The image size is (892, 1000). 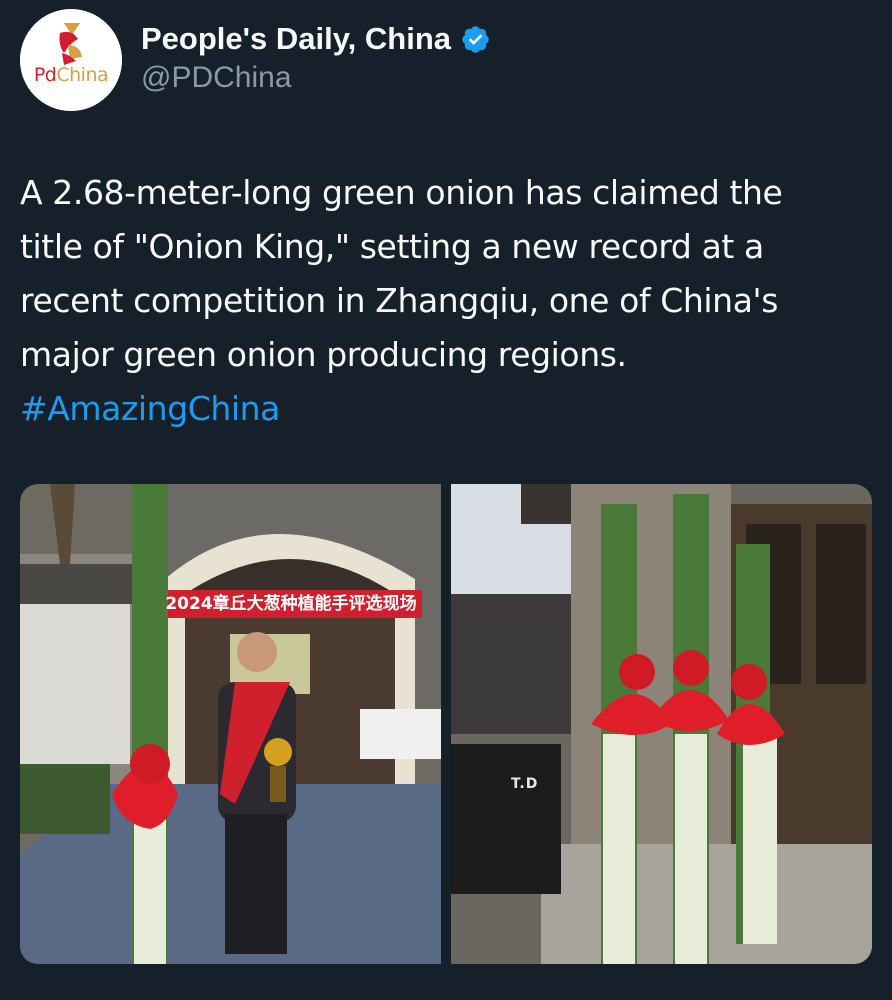 I want to click on pdchina-logo-icon, so click(x=71, y=60).